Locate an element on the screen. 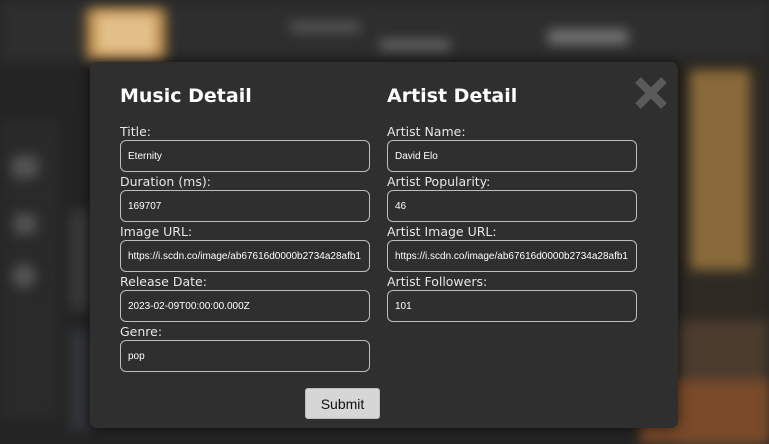 The width and height of the screenshot is (769, 444). artist-image-url-label: Artist Image URL: is located at coordinates (442, 231).